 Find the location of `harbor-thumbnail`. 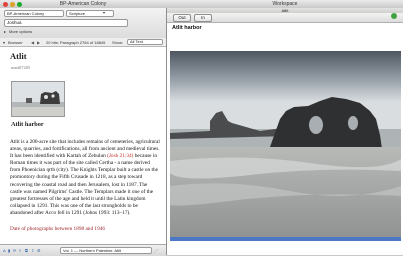

harbor-thumbnail is located at coordinates (38, 99).